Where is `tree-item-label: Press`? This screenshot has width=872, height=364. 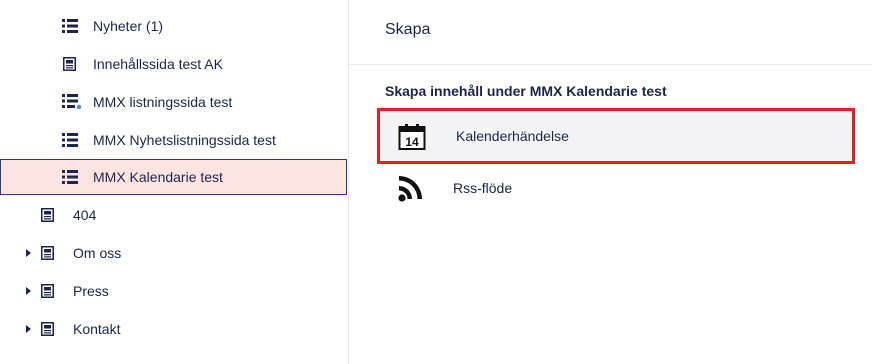
tree-item-label: Press is located at coordinates (91, 291).